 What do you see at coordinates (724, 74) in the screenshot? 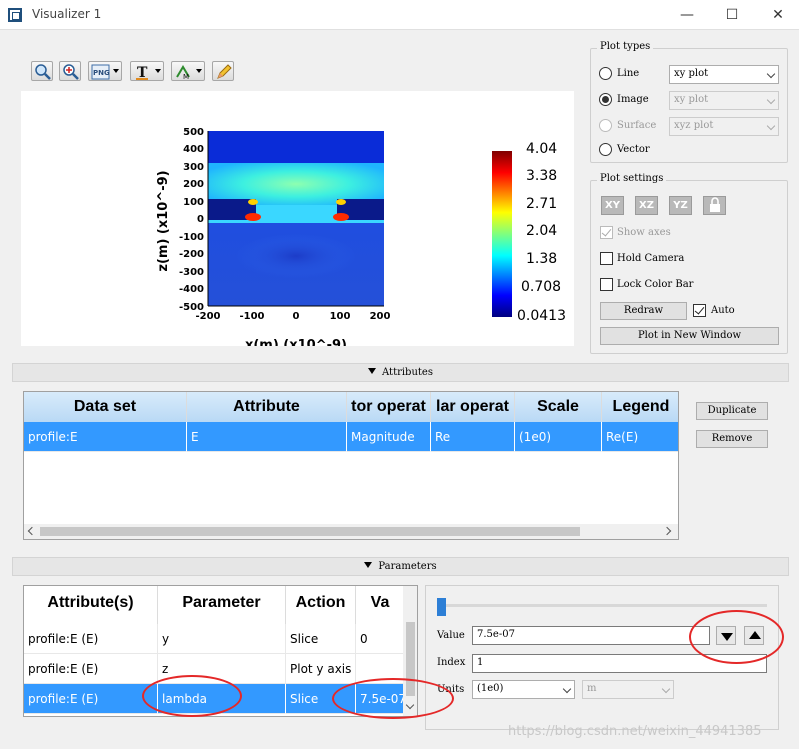
I see `line-plot-combo: xy plot` at bounding box center [724, 74].